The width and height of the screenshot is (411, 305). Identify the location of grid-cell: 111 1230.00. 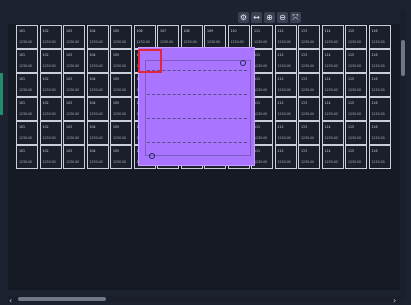
(262, 37).